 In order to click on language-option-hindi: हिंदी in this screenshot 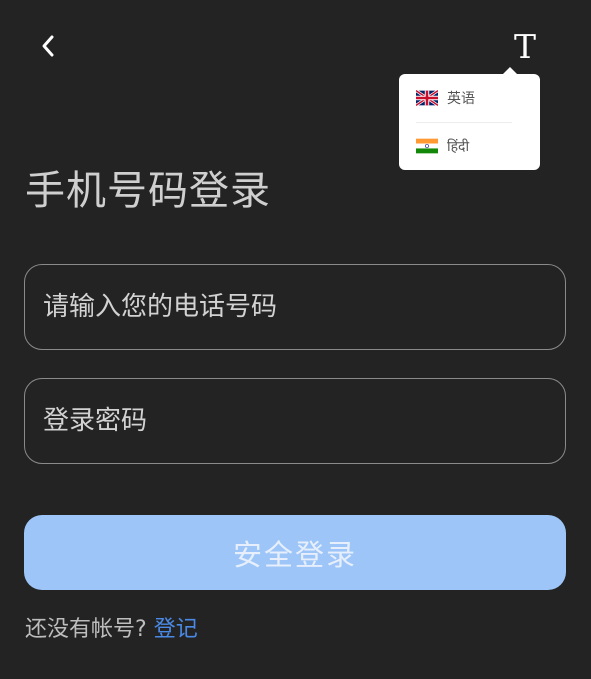, I will do `click(469, 146)`.